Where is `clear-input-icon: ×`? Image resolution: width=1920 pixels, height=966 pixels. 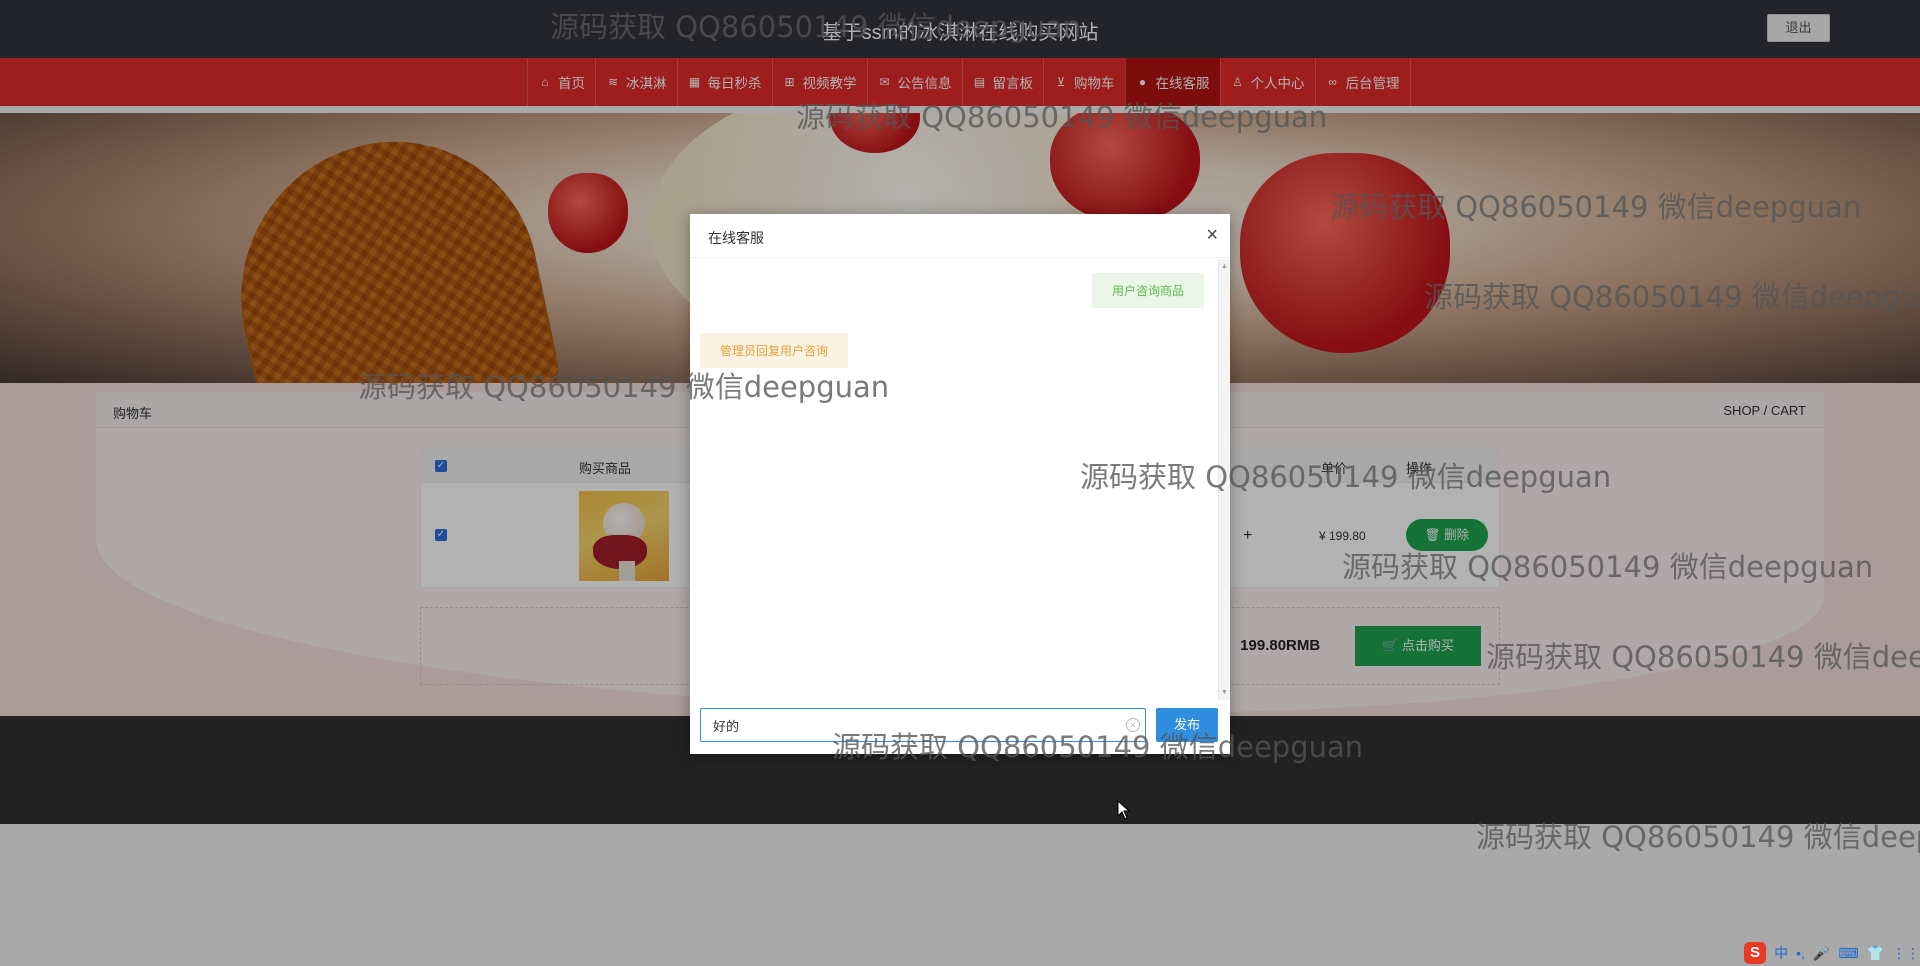 clear-input-icon: × is located at coordinates (1133, 725).